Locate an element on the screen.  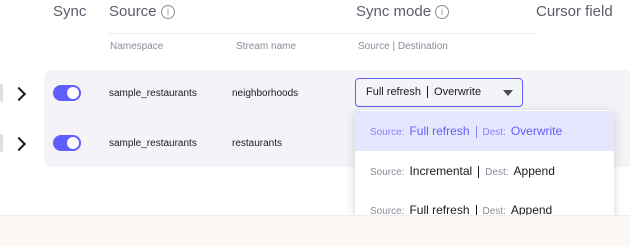
subheader-namespace: Namespace is located at coordinates (137, 46).